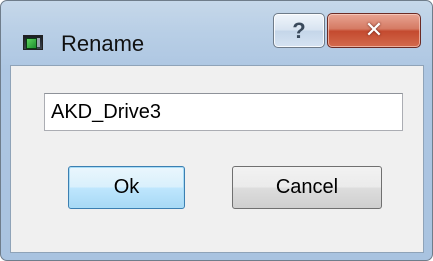 This screenshot has height=261, width=433. What do you see at coordinates (307, 187) in the screenshot?
I see `cancel-button: Cancel` at bounding box center [307, 187].